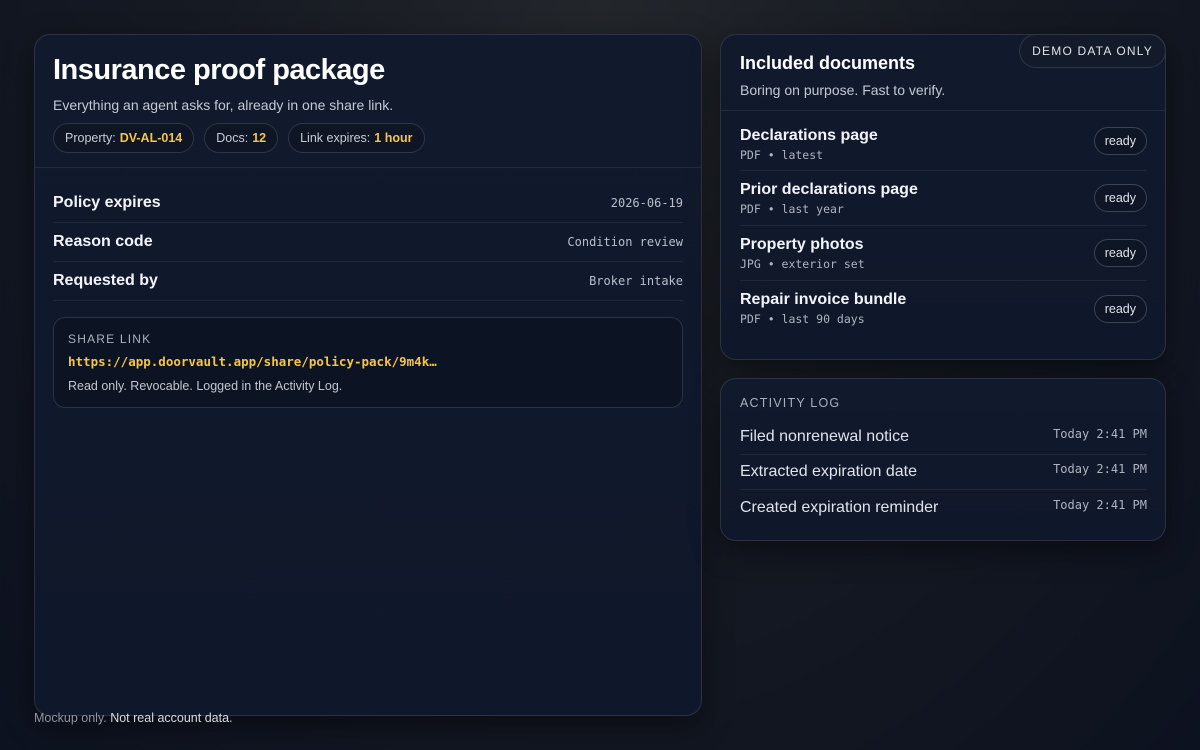 This screenshot has height=750, width=1200. What do you see at coordinates (393, 138) in the screenshot?
I see `link-expires-chip-value: 1 hour` at bounding box center [393, 138].